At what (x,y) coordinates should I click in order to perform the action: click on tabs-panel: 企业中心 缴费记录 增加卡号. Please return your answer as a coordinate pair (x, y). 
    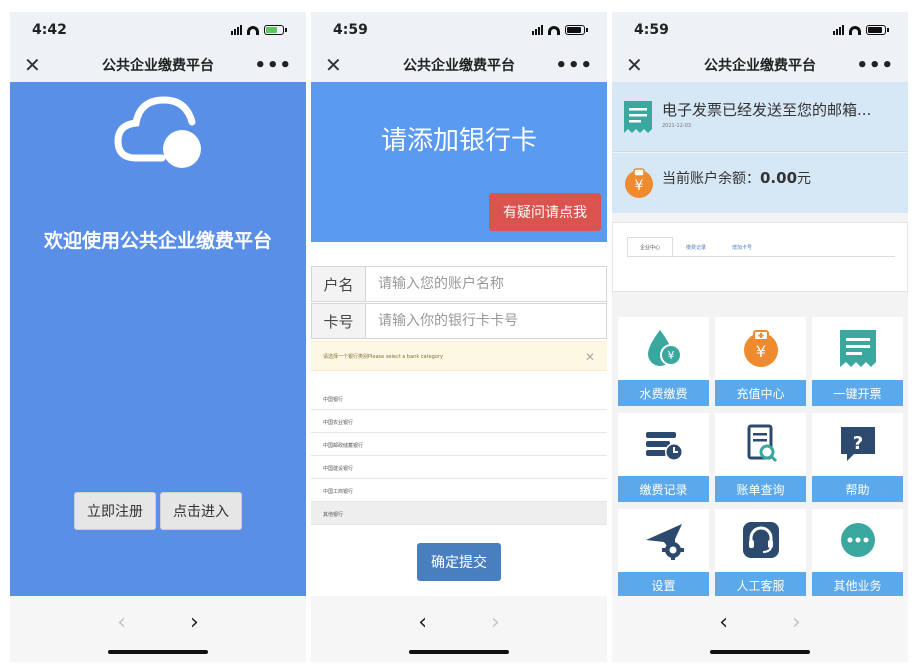
    Looking at the image, I should click on (760, 257).